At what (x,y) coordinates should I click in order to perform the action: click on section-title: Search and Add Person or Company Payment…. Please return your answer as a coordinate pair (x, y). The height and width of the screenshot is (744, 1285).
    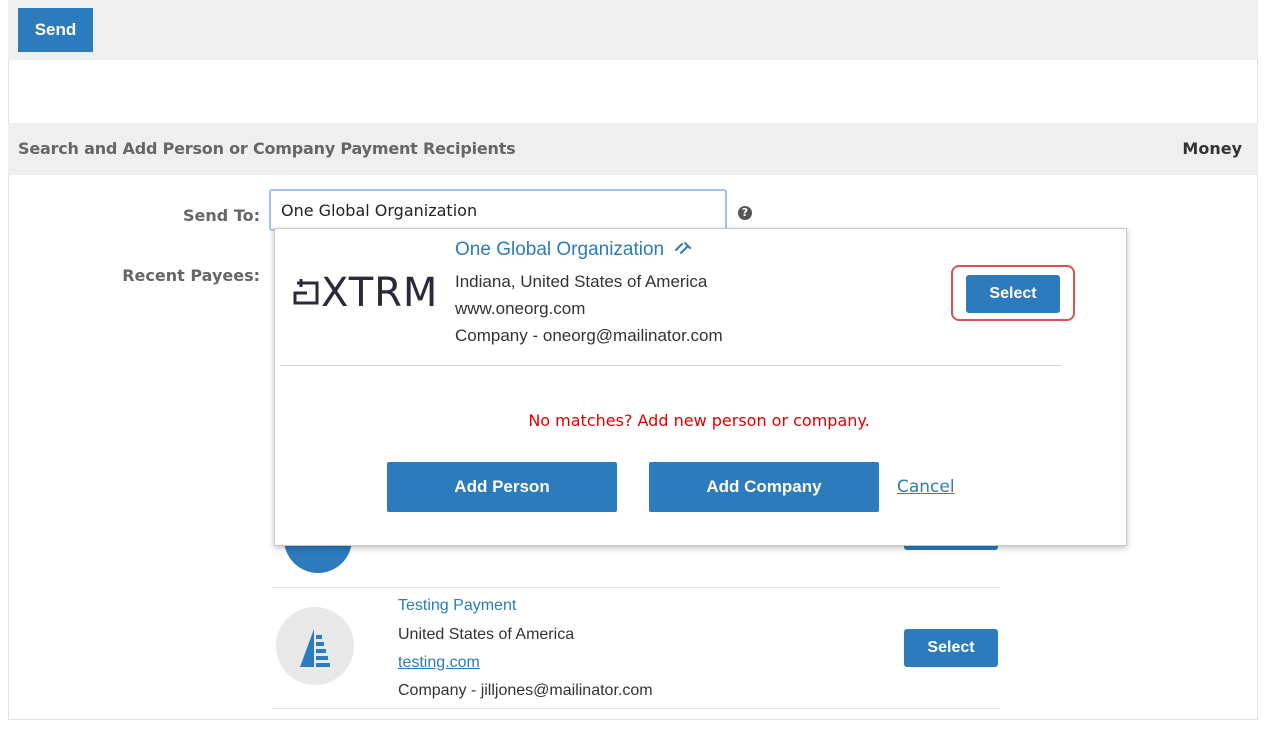
    Looking at the image, I should click on (267, 148).